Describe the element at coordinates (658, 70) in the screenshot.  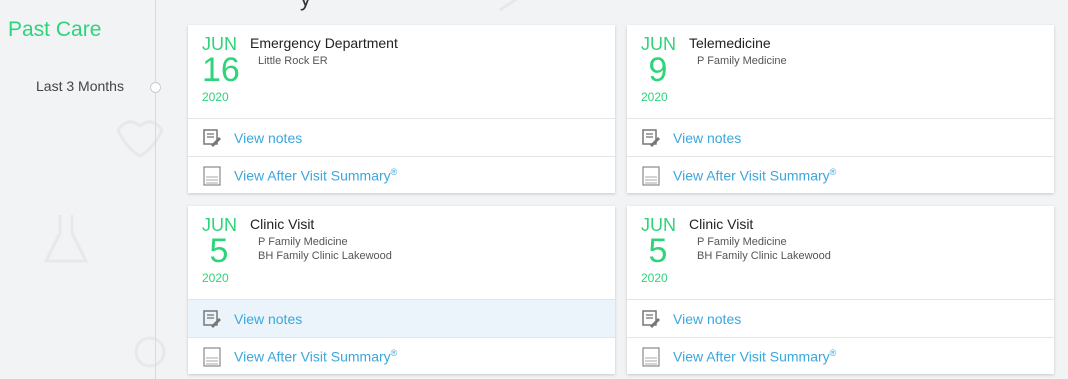
I see `visit-day: 9` at that location.